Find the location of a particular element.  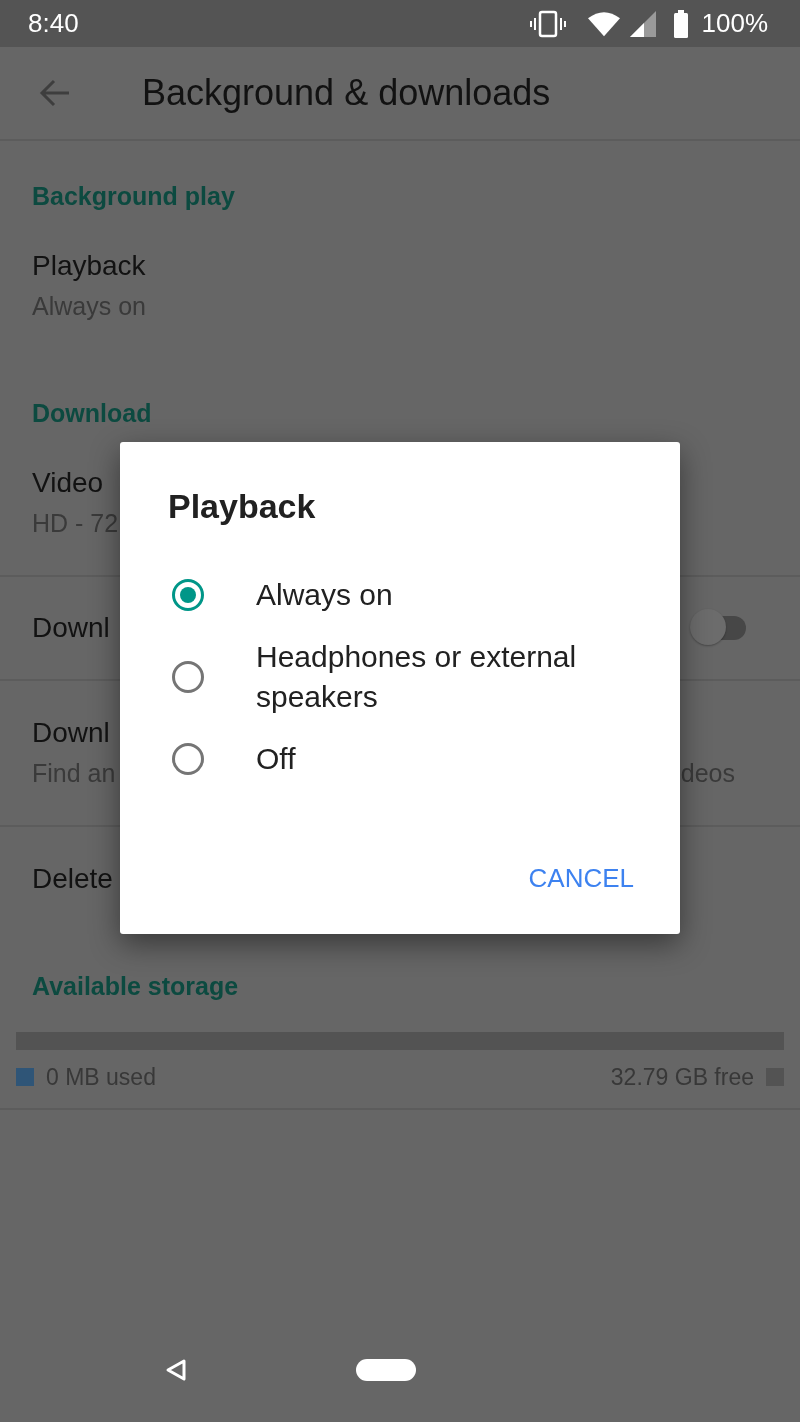

clock: 8:40 is located at coordinates (53, 23).